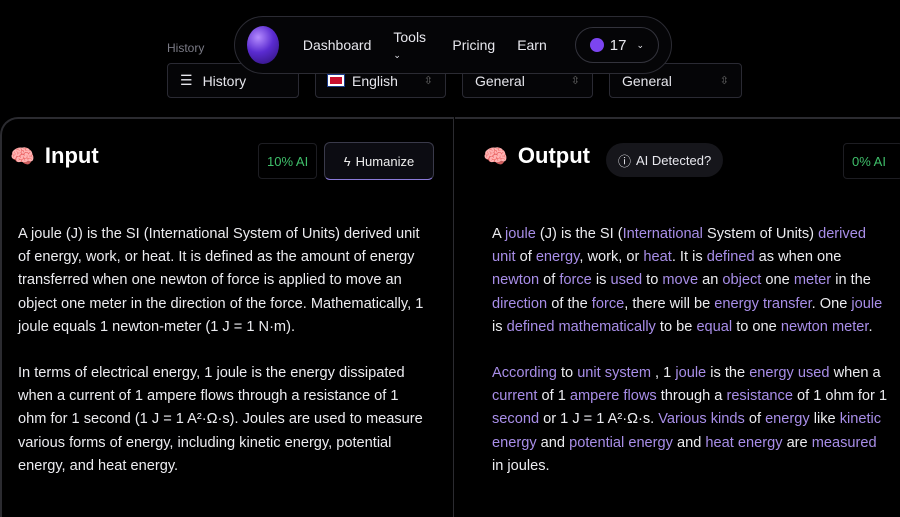 This screenshot has height=517, width=900. Describe the element at coordinates (515, 280) in the screenshot. I see `highlighted-word: newton` at that location.